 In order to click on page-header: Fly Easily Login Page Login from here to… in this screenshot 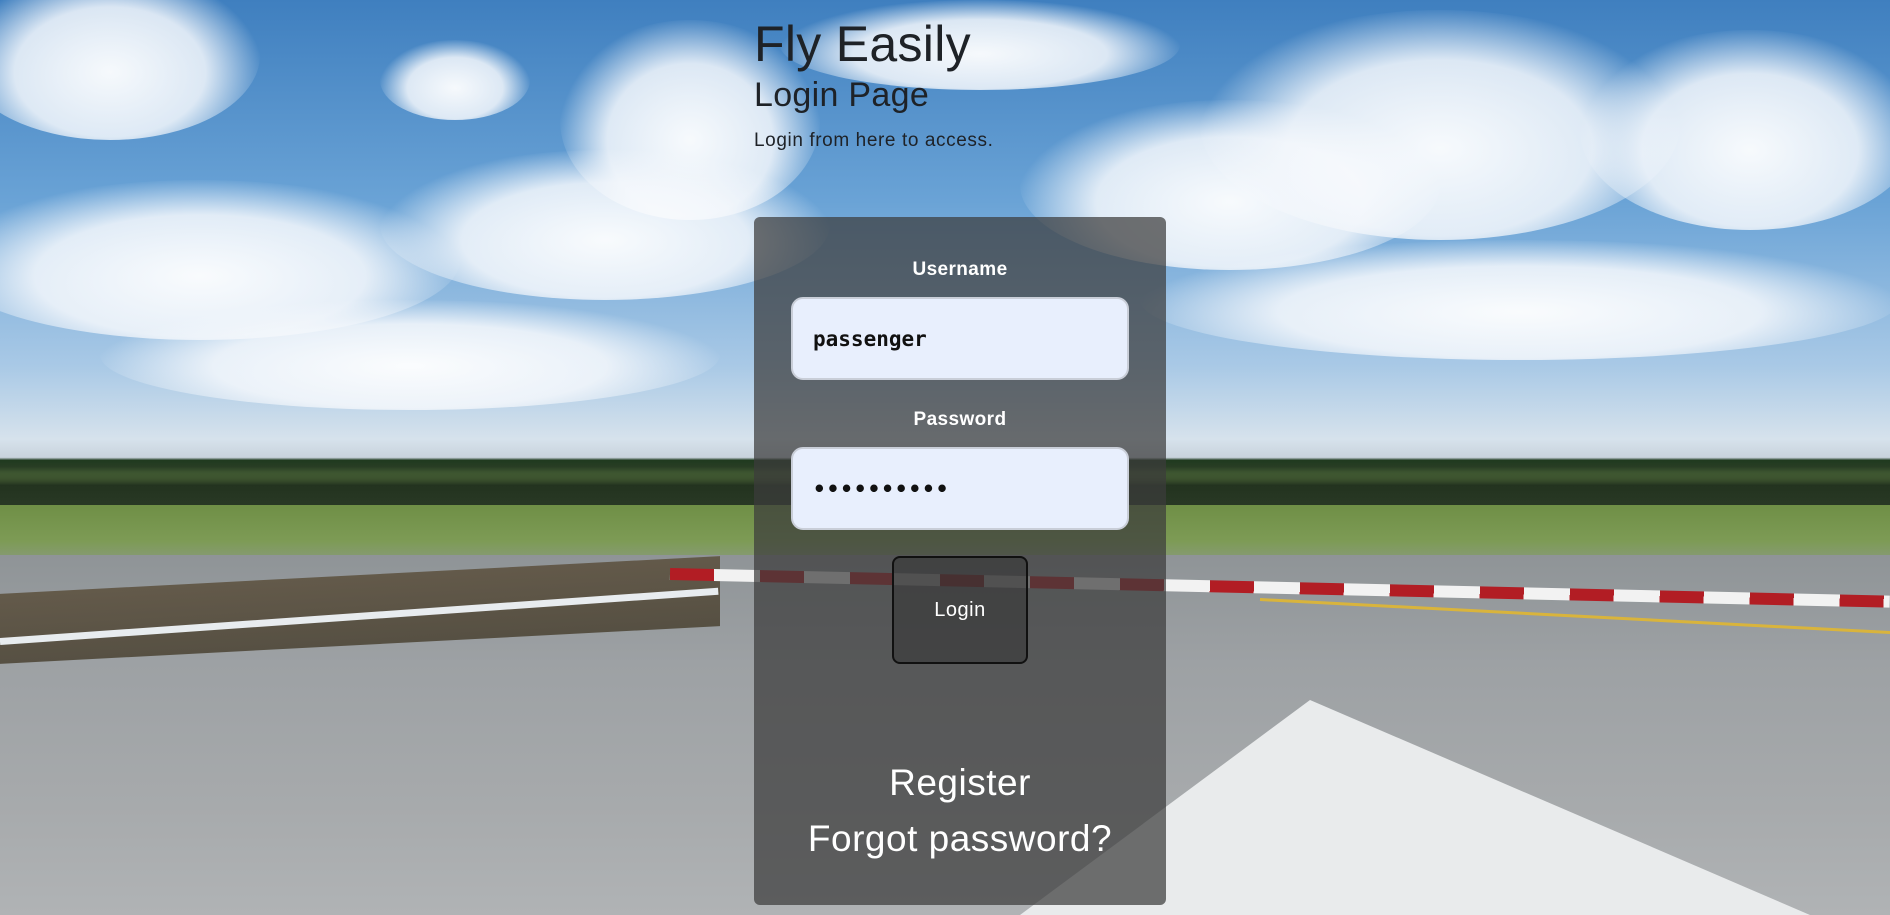, I will do `click(1004, 83)`.